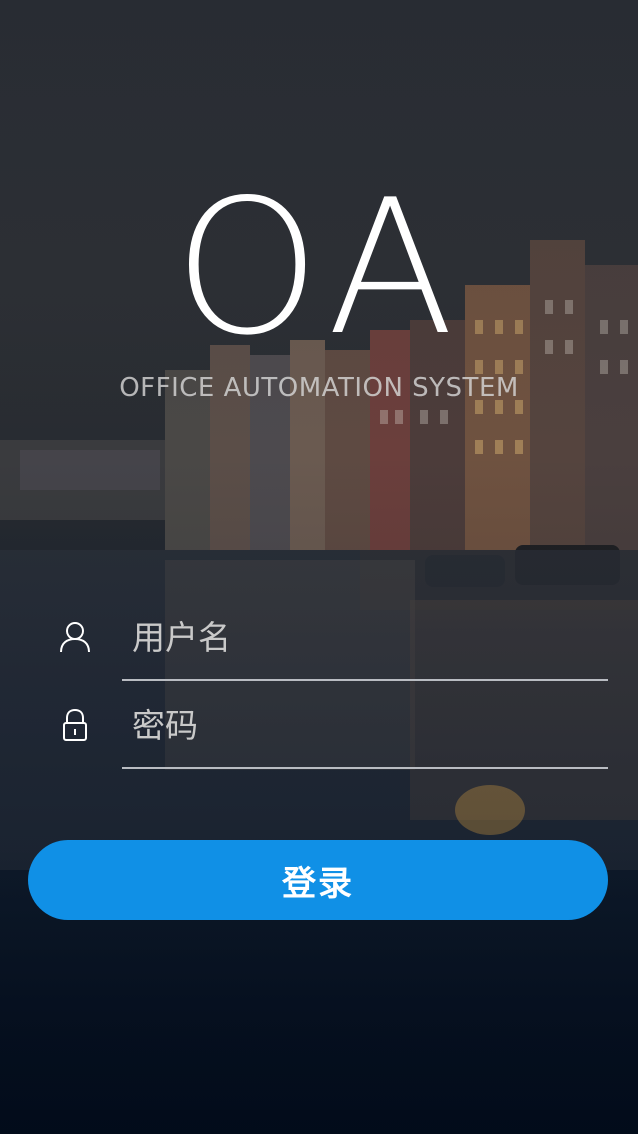 The image size is (638, 1134). What do you see at coordinates (318, 880) in the screenshot?
I see `login-button: 登录` at bounding box center [318, 880].